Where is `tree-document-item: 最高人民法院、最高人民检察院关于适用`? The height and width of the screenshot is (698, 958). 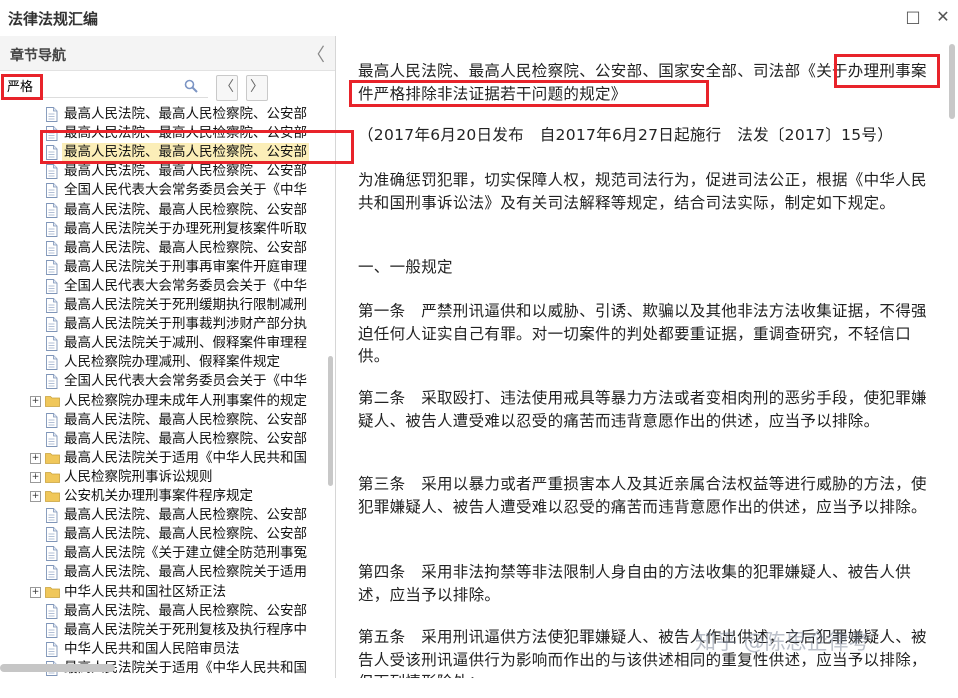
tree-document-item: 最高人民法院、最高人民检察院关于适用 is located at coordinates (165, 572).